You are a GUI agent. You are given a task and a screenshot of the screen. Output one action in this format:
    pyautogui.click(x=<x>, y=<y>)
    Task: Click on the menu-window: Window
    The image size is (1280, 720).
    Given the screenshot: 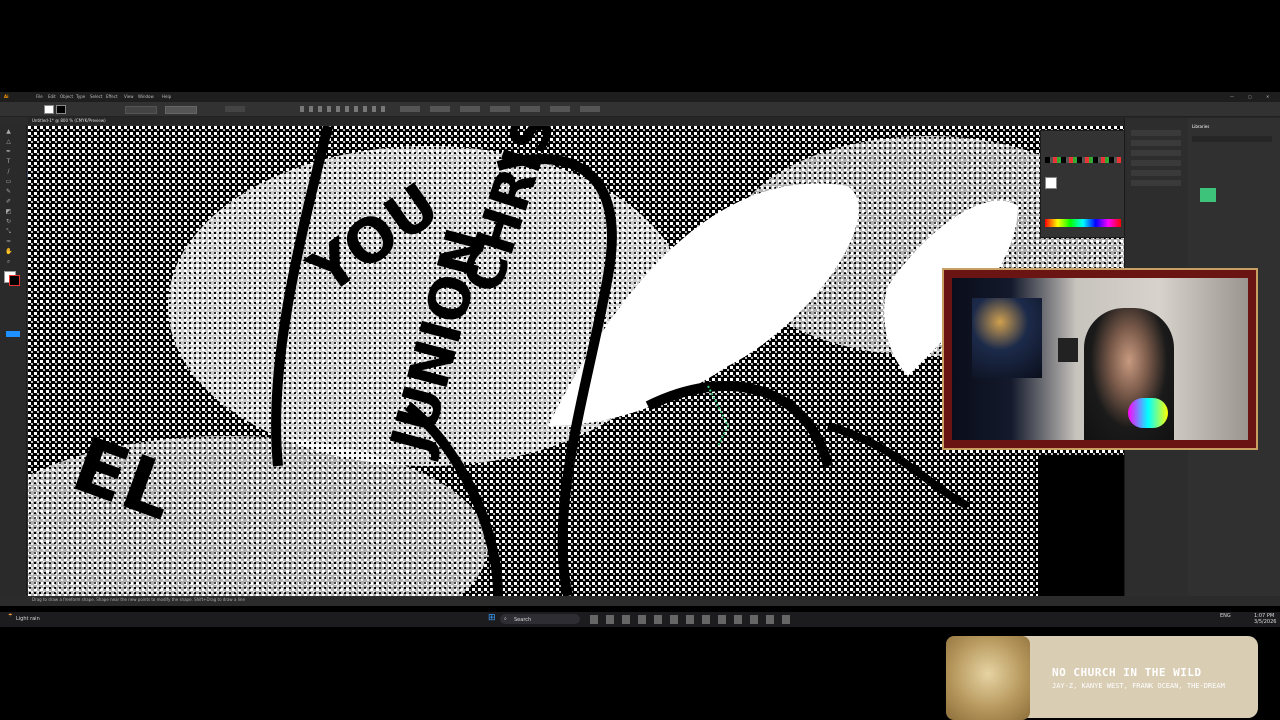 What is the action you would take?
    pyautogui.click(x=146, y=96)
    